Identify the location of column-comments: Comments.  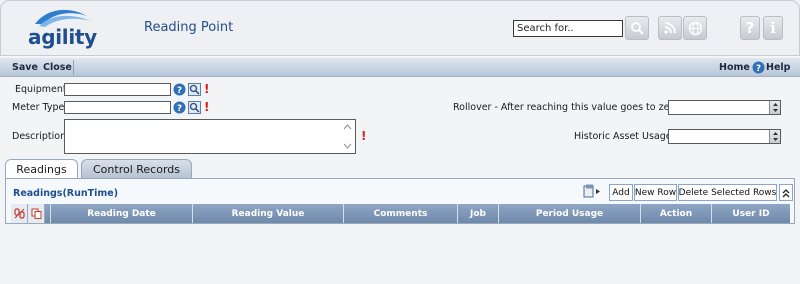
(401, 213).